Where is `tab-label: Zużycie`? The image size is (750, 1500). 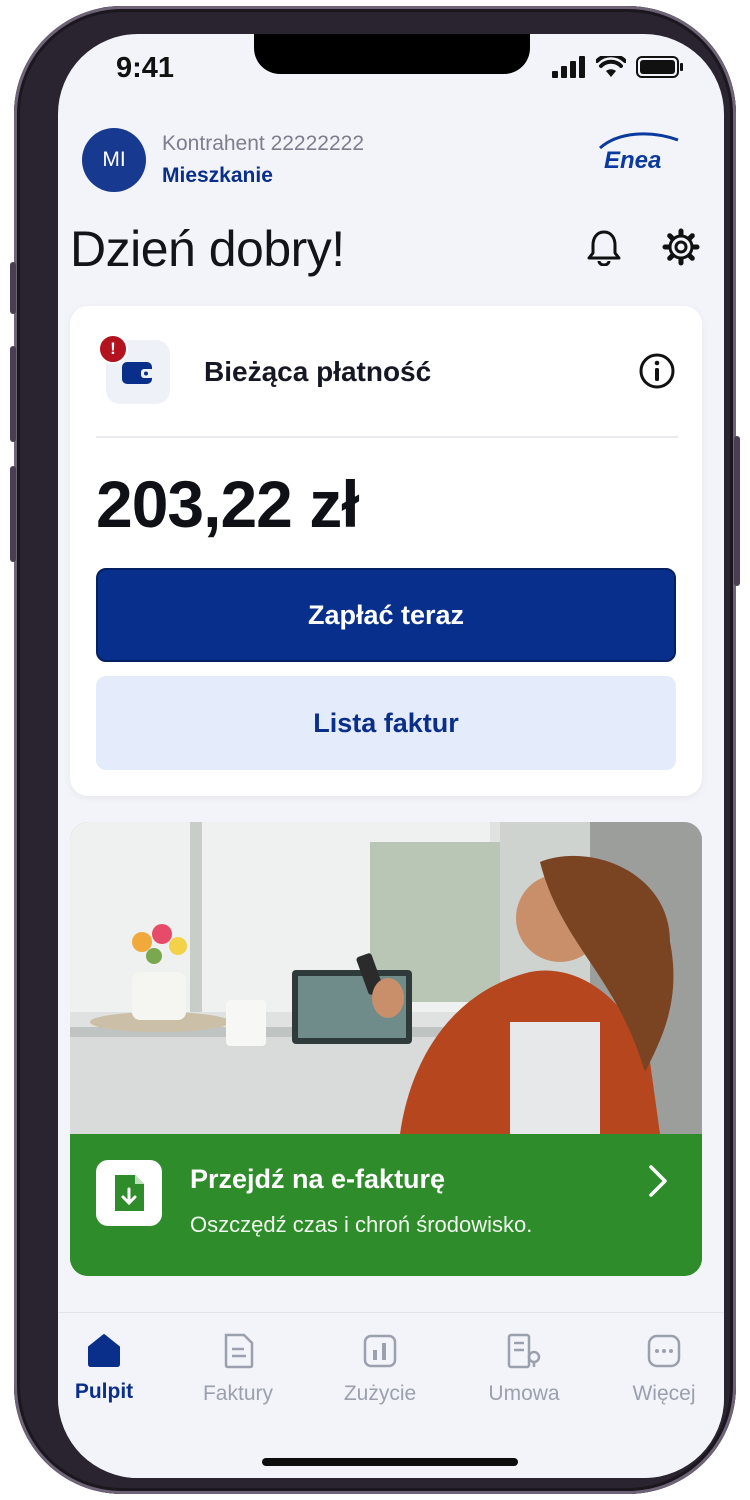
tab-label: Zużycie is located at coordinates (380, 1393).